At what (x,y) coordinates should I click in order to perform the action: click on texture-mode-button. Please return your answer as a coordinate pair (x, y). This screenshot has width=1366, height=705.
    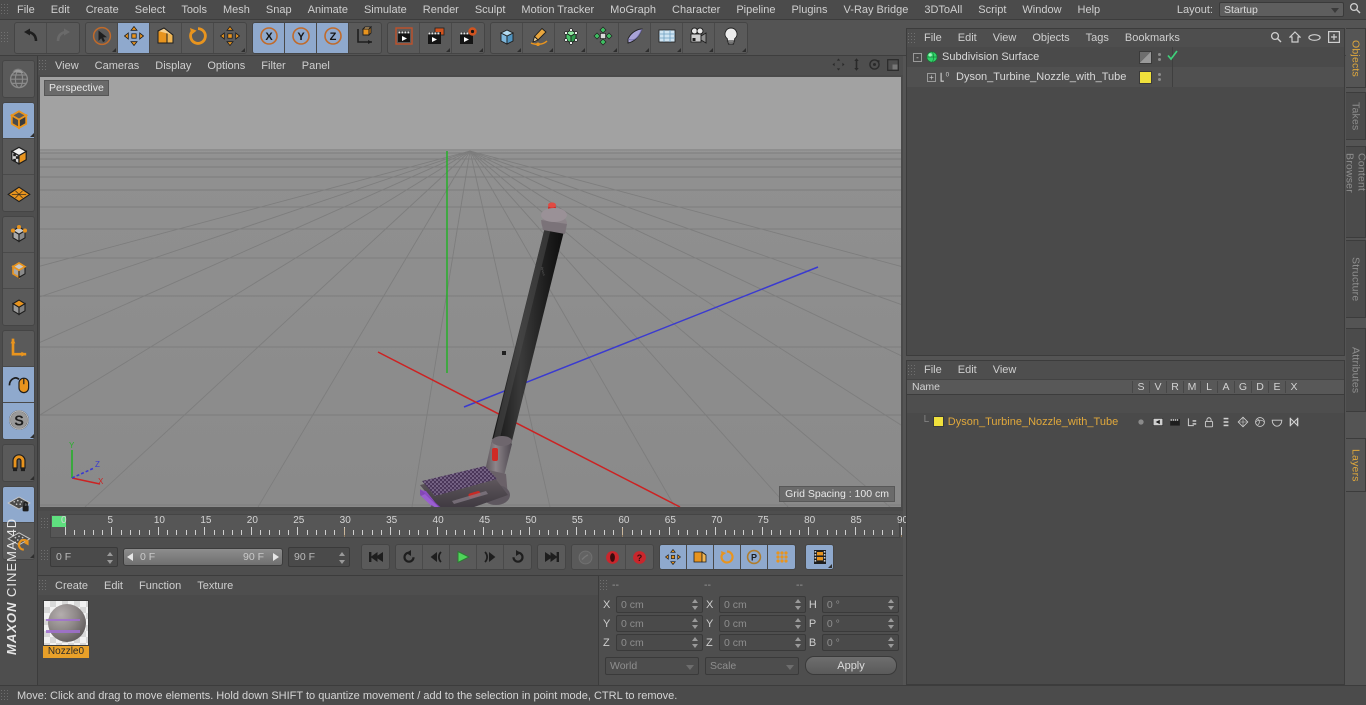
    Looking at the image, I should click on (18, 157).